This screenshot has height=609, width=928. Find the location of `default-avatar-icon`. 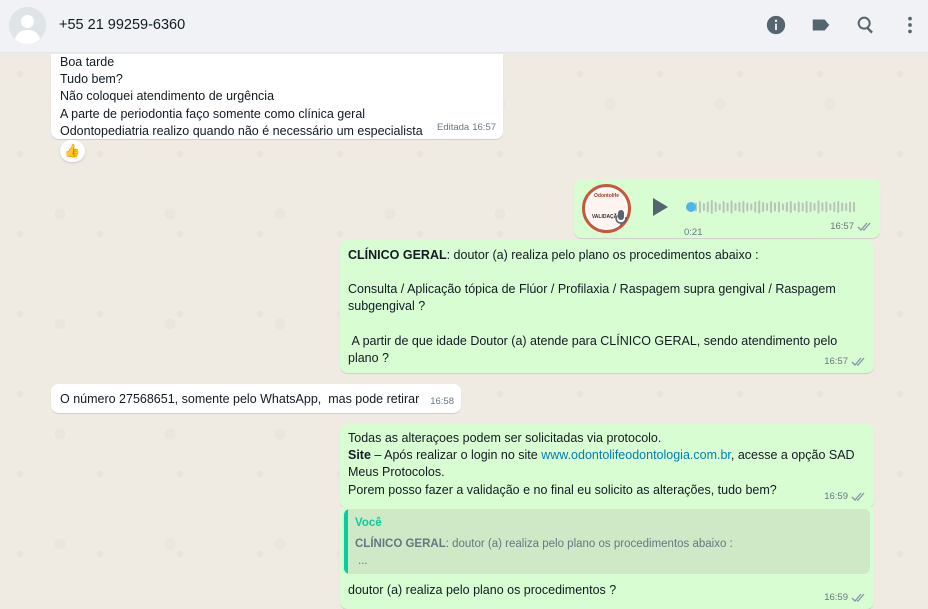

default-avatar-icon is located at coordinates (27, 25).